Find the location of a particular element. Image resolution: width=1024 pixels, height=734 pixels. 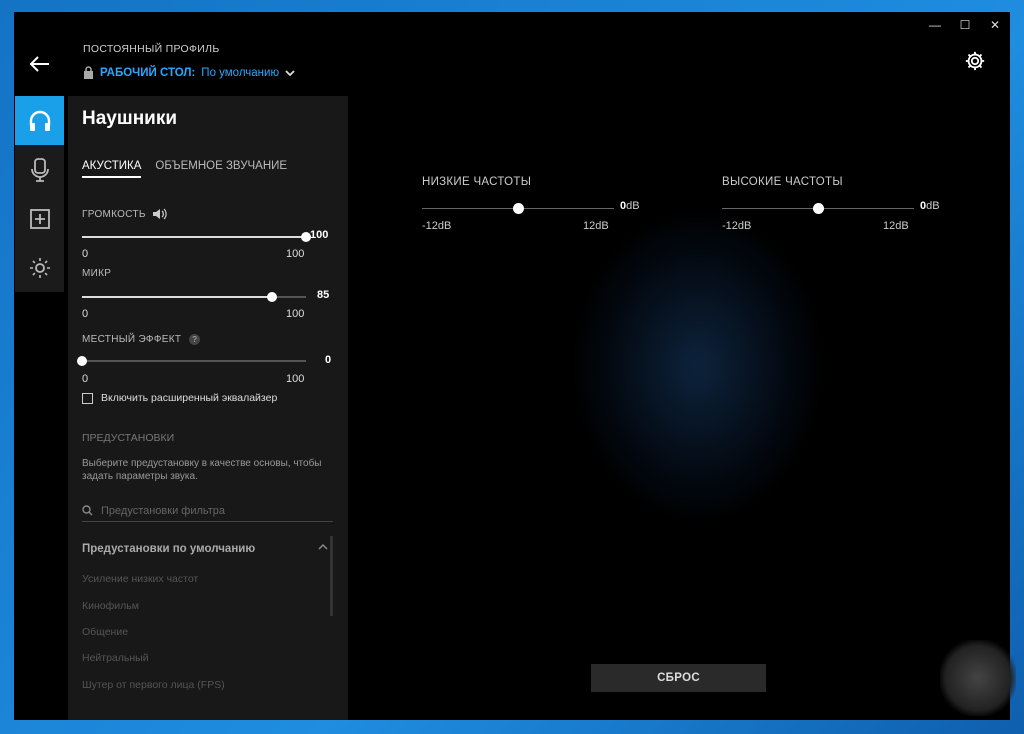

rail-item-lighting is located at coordinates (39, 267).